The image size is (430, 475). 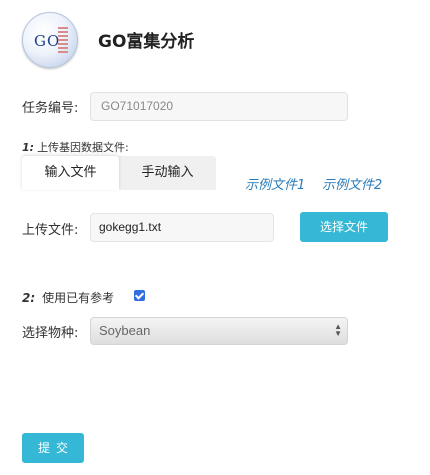 I want to click on upload-file-field: gokegg1.txt, so click(x=182, y=227).